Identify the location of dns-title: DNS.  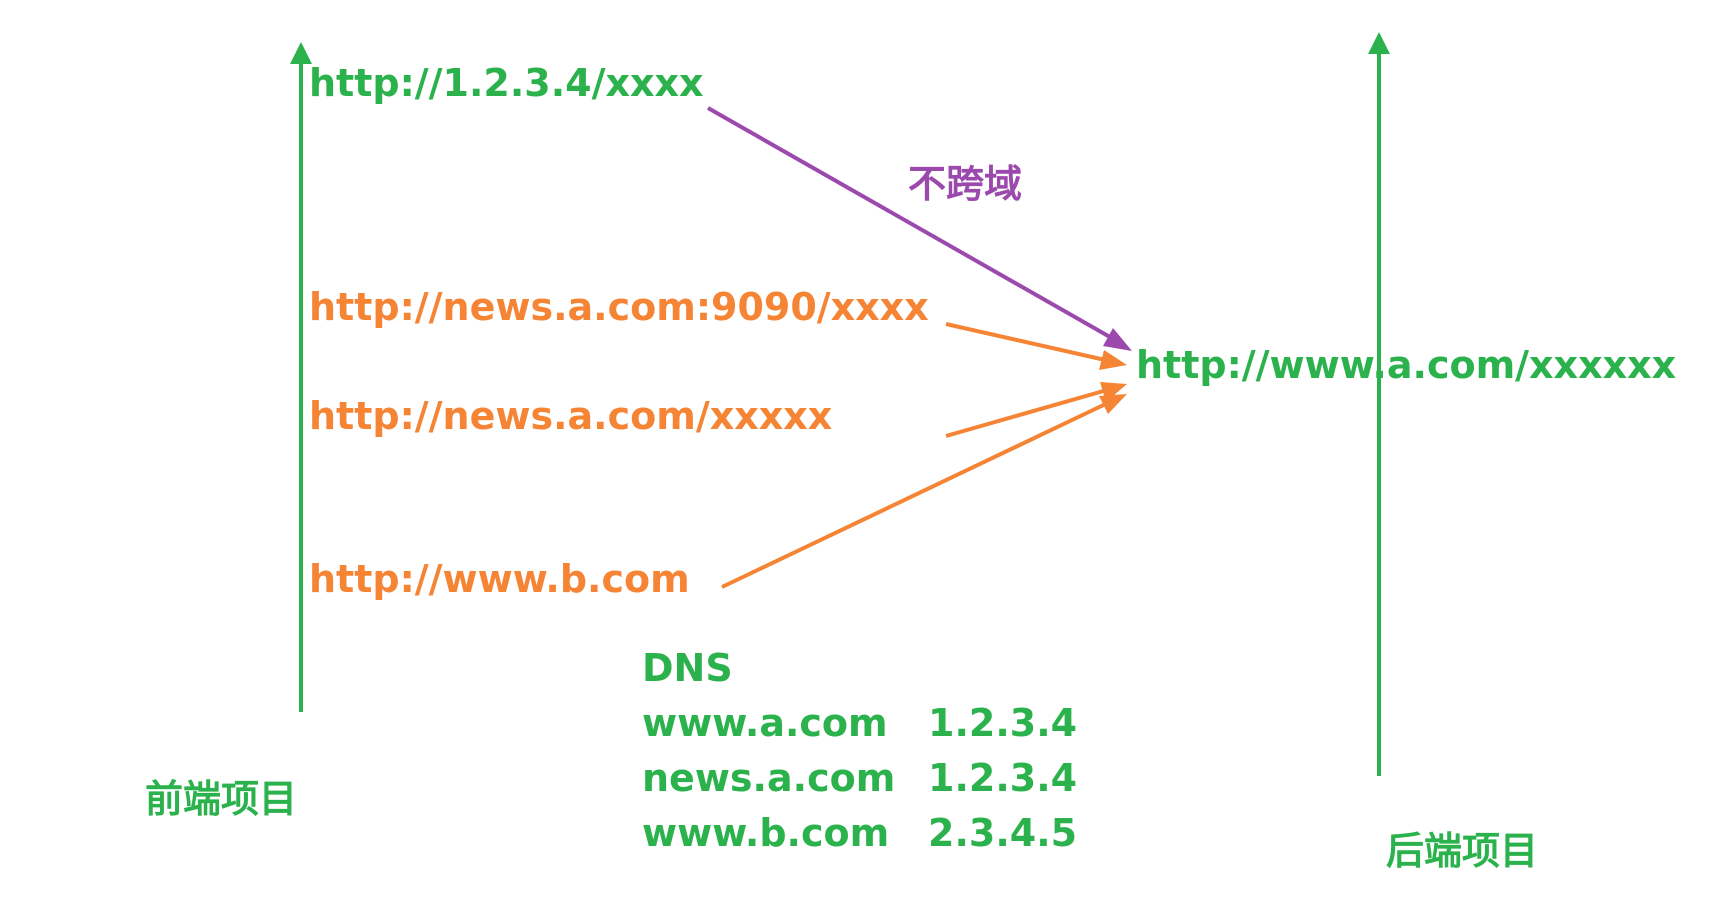
(687, 668).